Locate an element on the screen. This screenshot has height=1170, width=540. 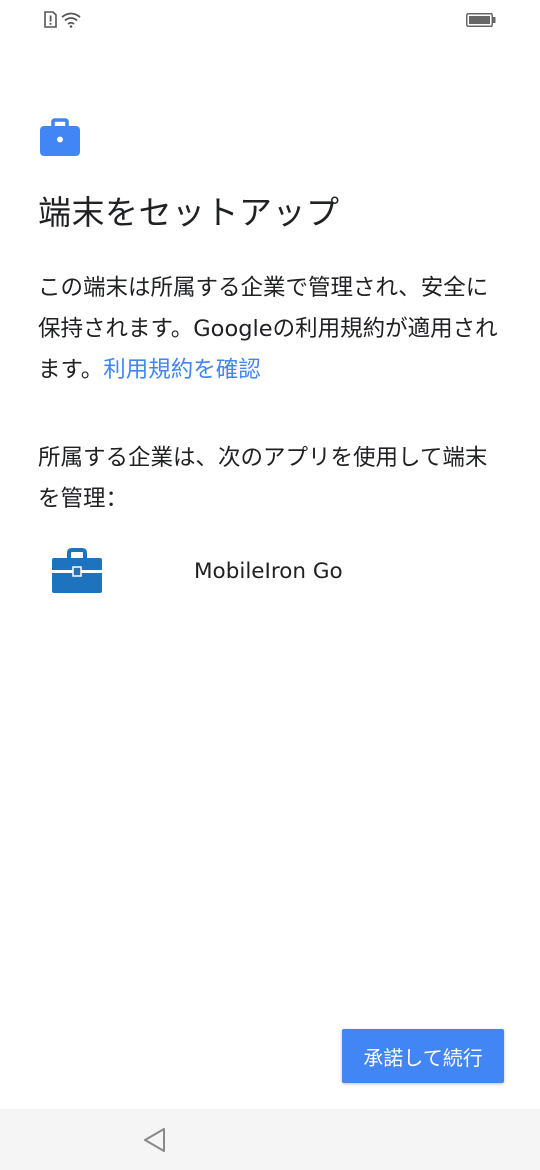
battery-icon is located at coordinates (481, 20).